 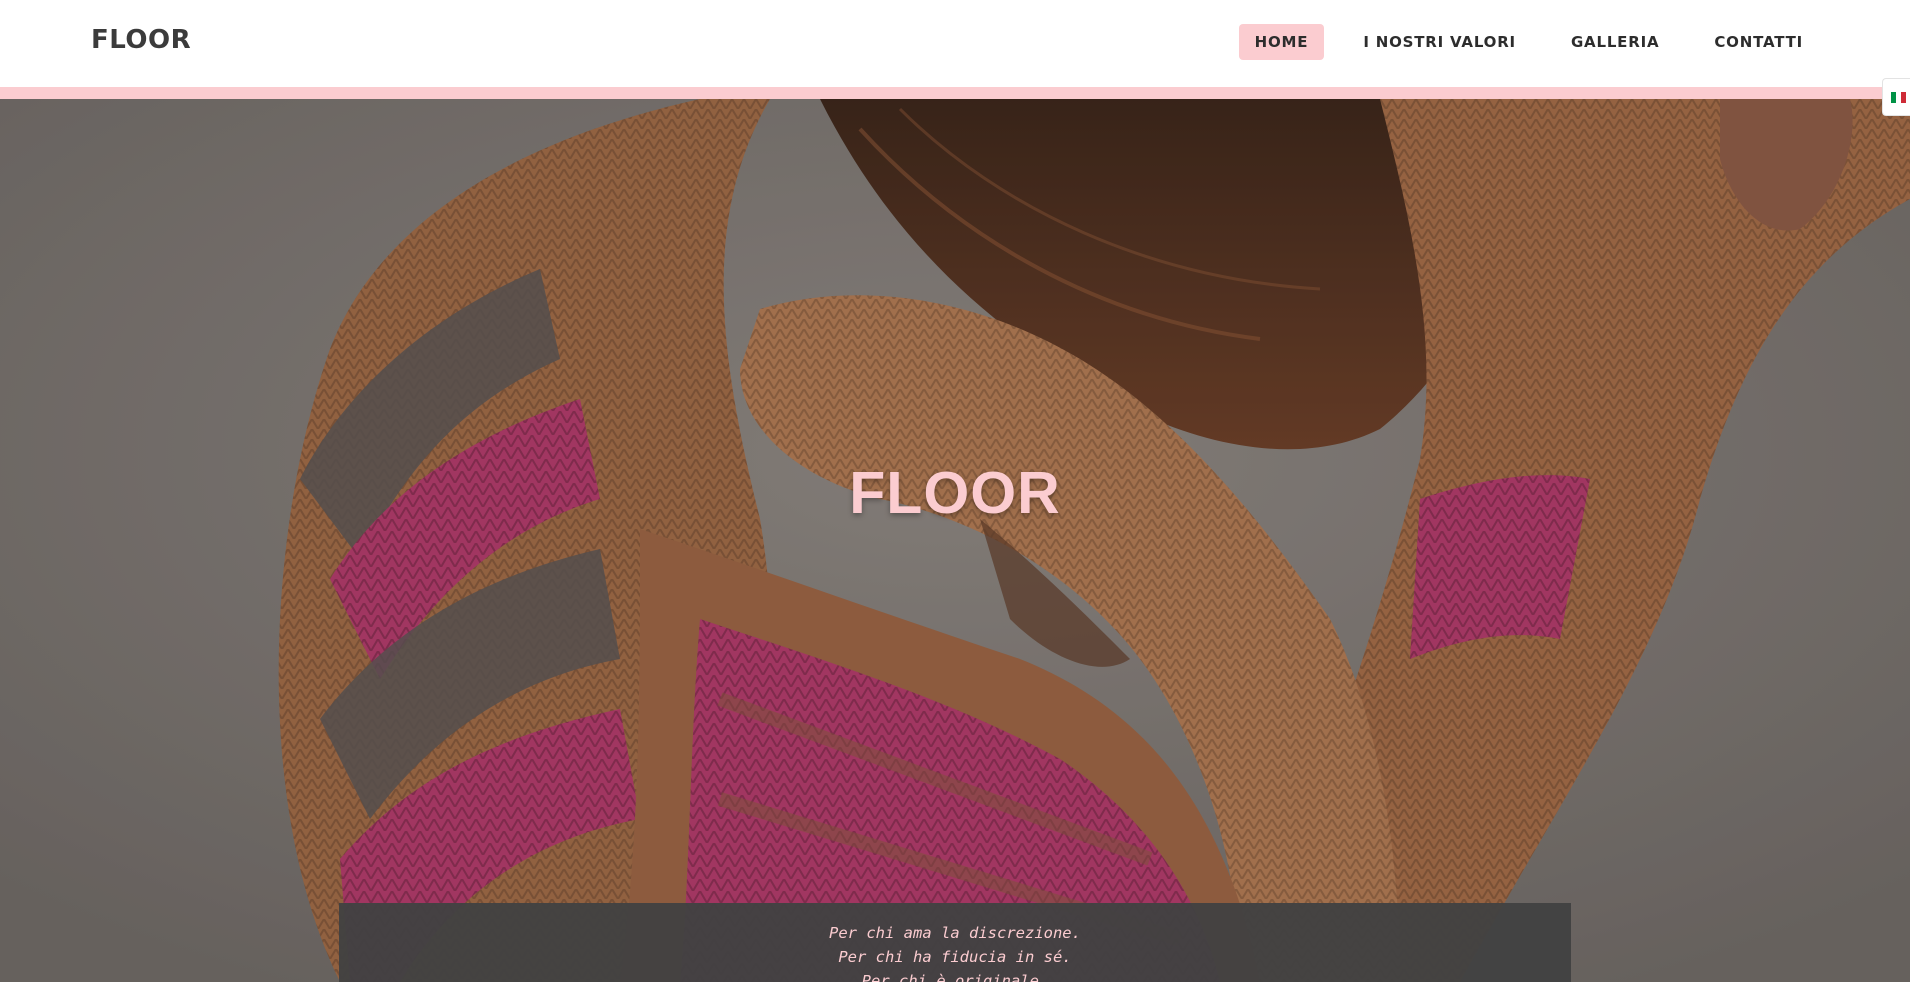 I want to click on site-logo: FLOOR, so click(x=141, y=40).